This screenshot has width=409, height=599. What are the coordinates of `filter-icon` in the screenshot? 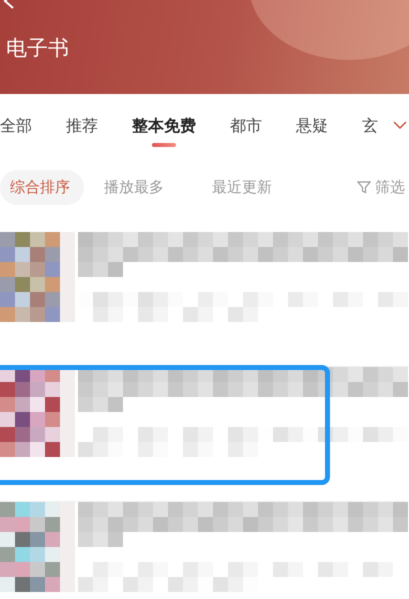 It's located at (364, 187).